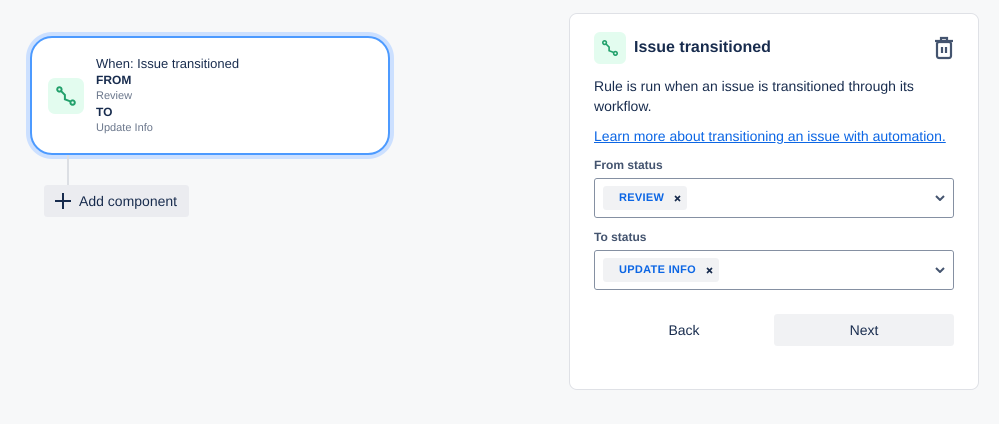  I want to click on status-select: UPDATE INFO, so click(774, 270).